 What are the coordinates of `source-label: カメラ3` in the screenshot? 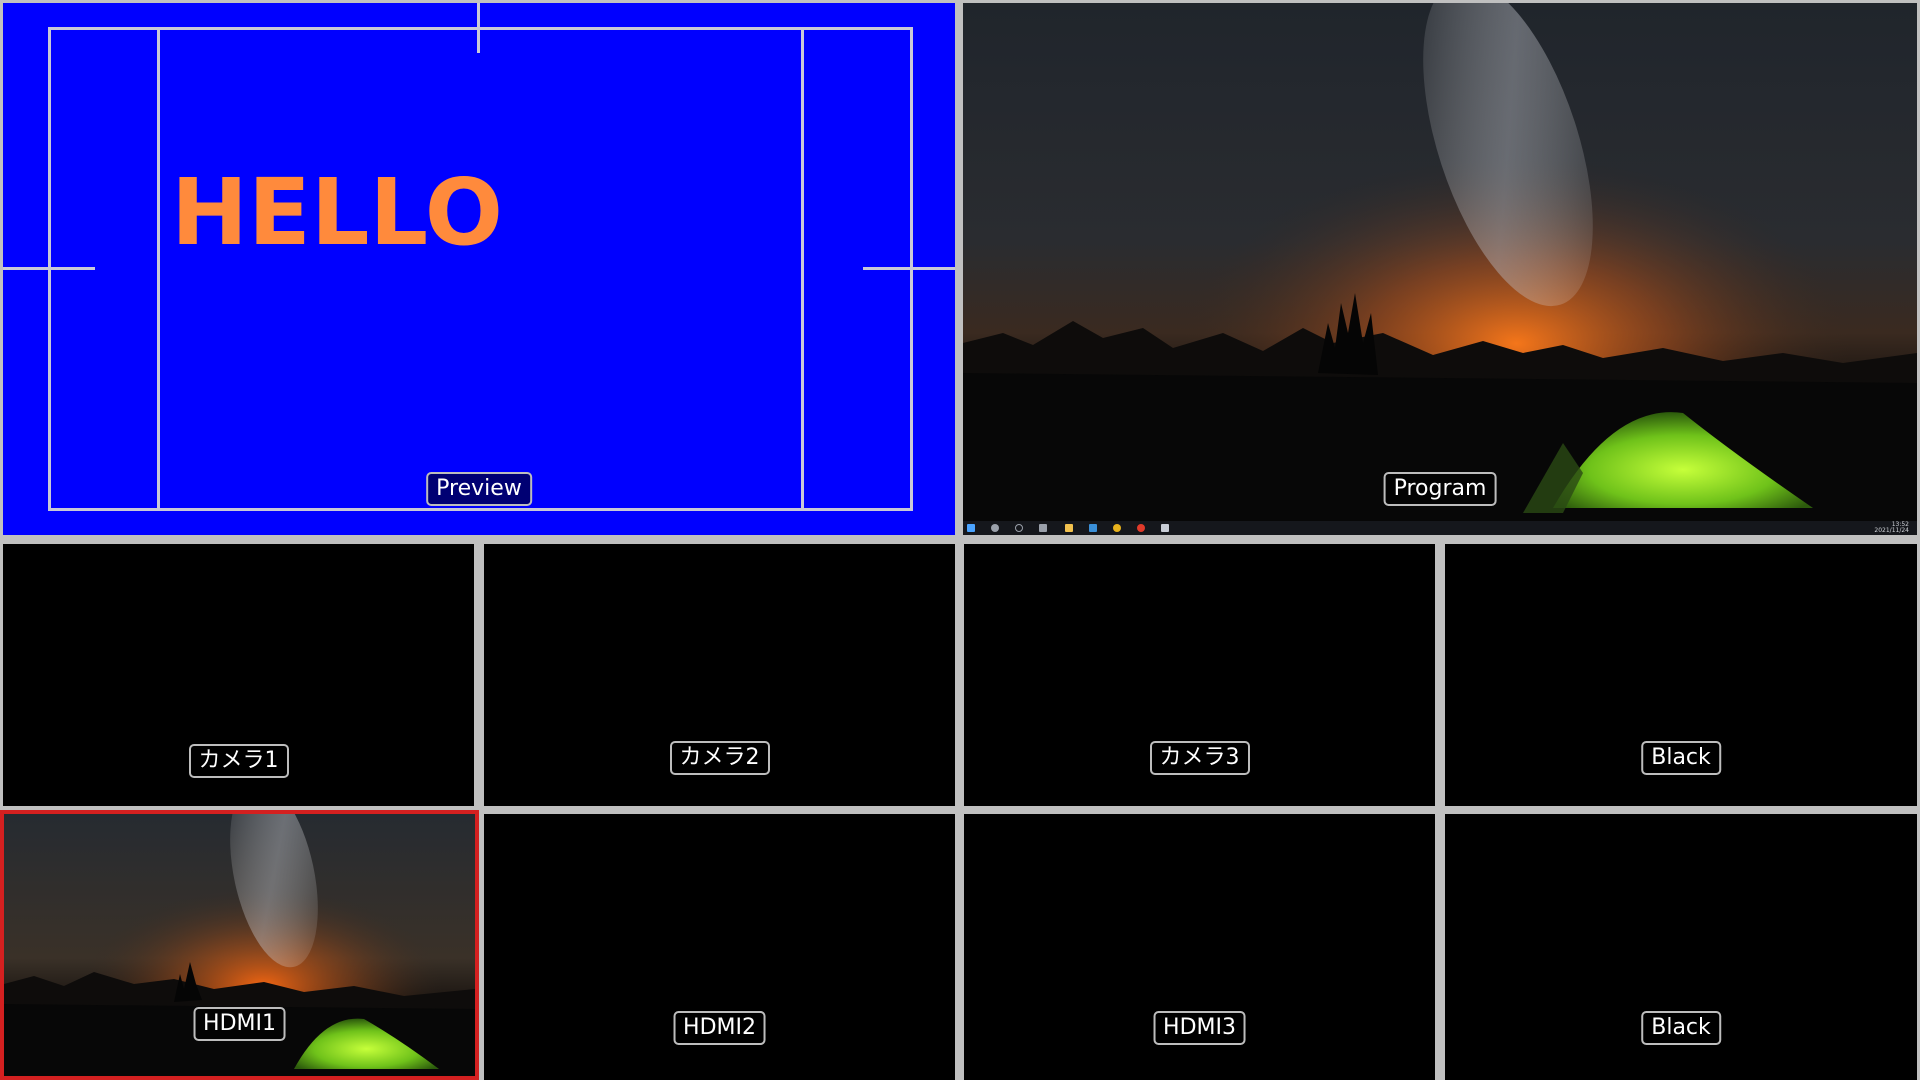 It's located at (1199, 758).